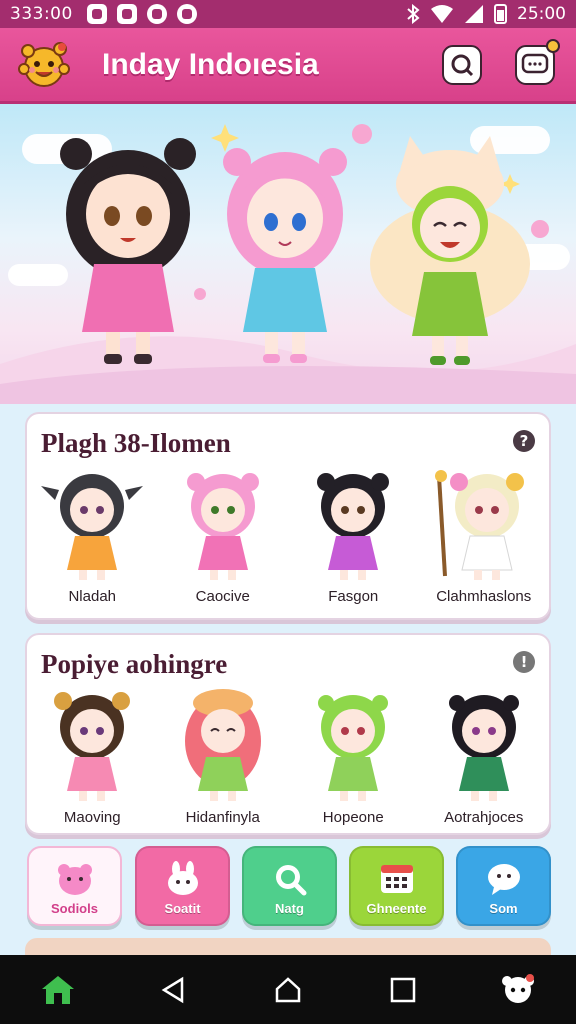 The width and height of the screenshot is (576, 1024). What do you see at coordinates (222, 596) in the screenshot?
I see `character-name: Caocive` at bounding box center [222, 596].